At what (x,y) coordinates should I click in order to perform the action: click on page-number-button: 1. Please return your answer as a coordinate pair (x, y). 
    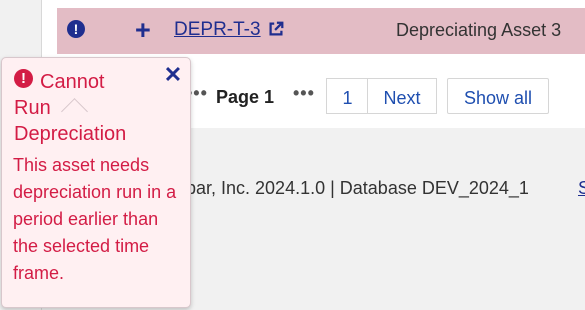
    Looking at the image, I should click on (347, 96).